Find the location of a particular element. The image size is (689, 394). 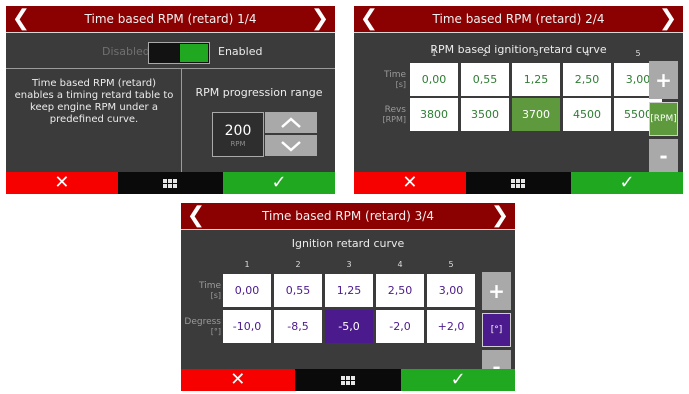

chevron-up-icon is located at coordinates (291, 122).